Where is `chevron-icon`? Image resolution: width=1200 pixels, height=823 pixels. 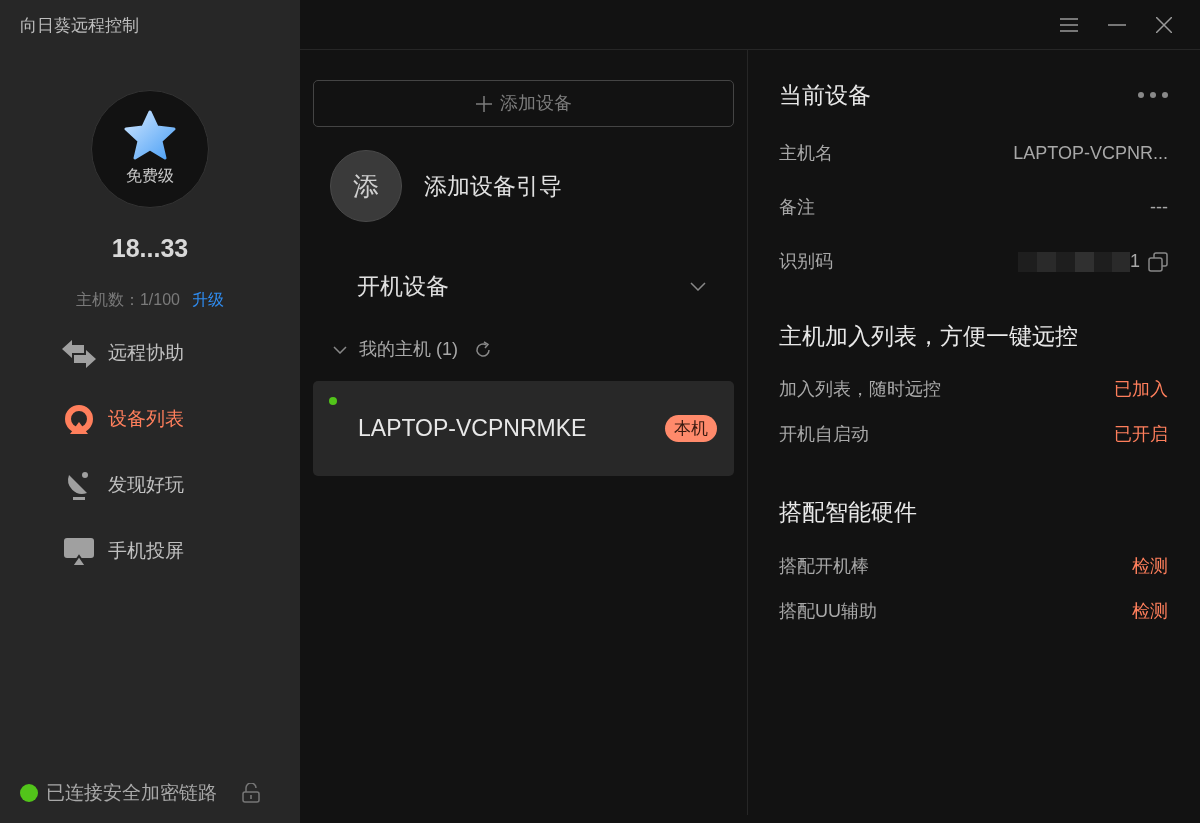 chevron-icon is located at coordinates (340, 349).